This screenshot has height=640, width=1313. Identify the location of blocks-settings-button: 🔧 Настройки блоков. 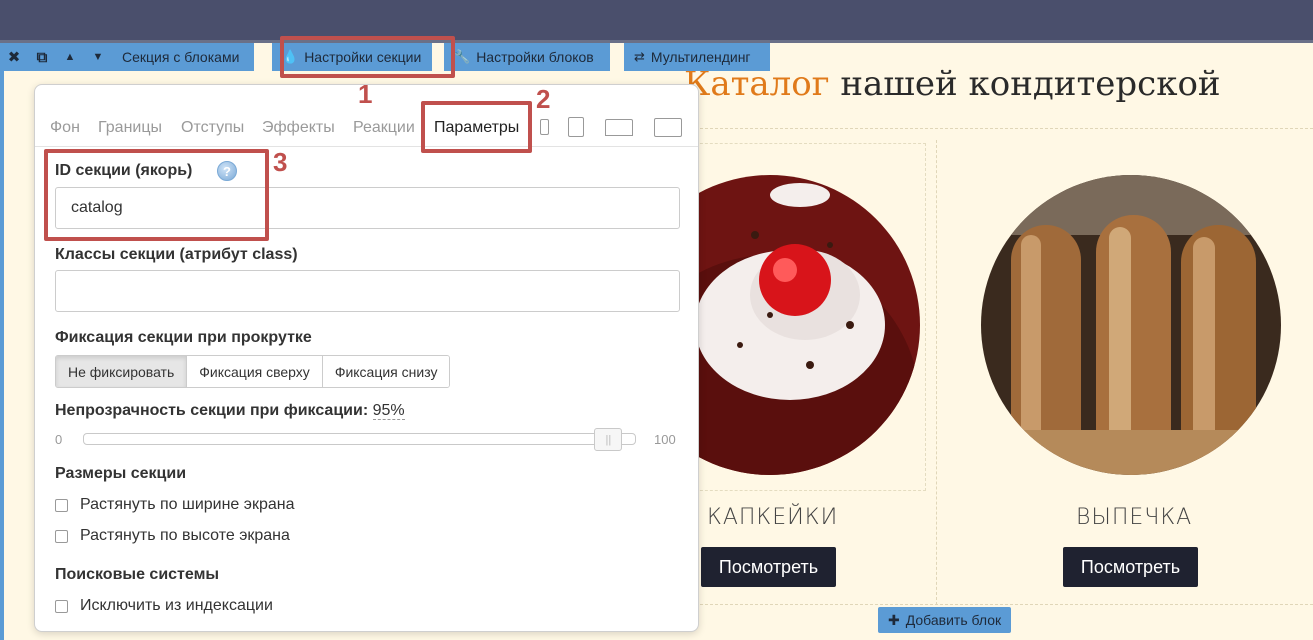
(527, 57).